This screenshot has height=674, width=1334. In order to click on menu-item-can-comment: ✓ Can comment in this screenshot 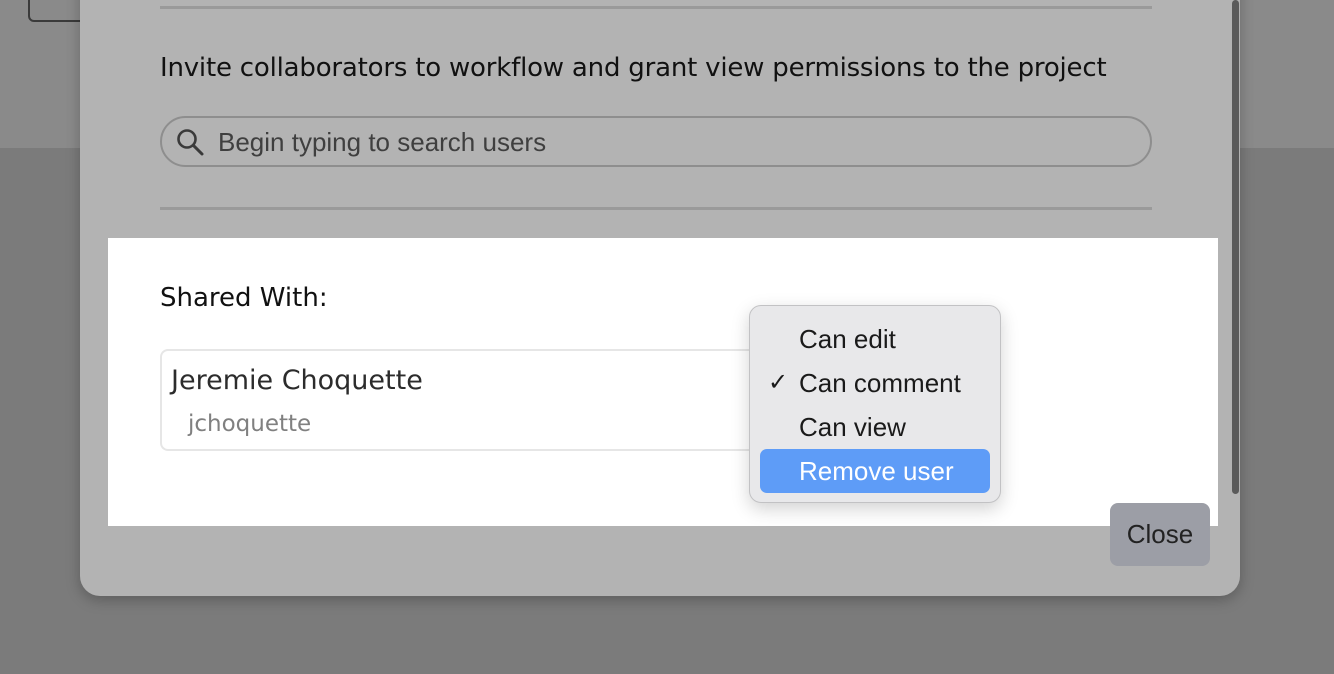, I will do `click(875, 383)`.